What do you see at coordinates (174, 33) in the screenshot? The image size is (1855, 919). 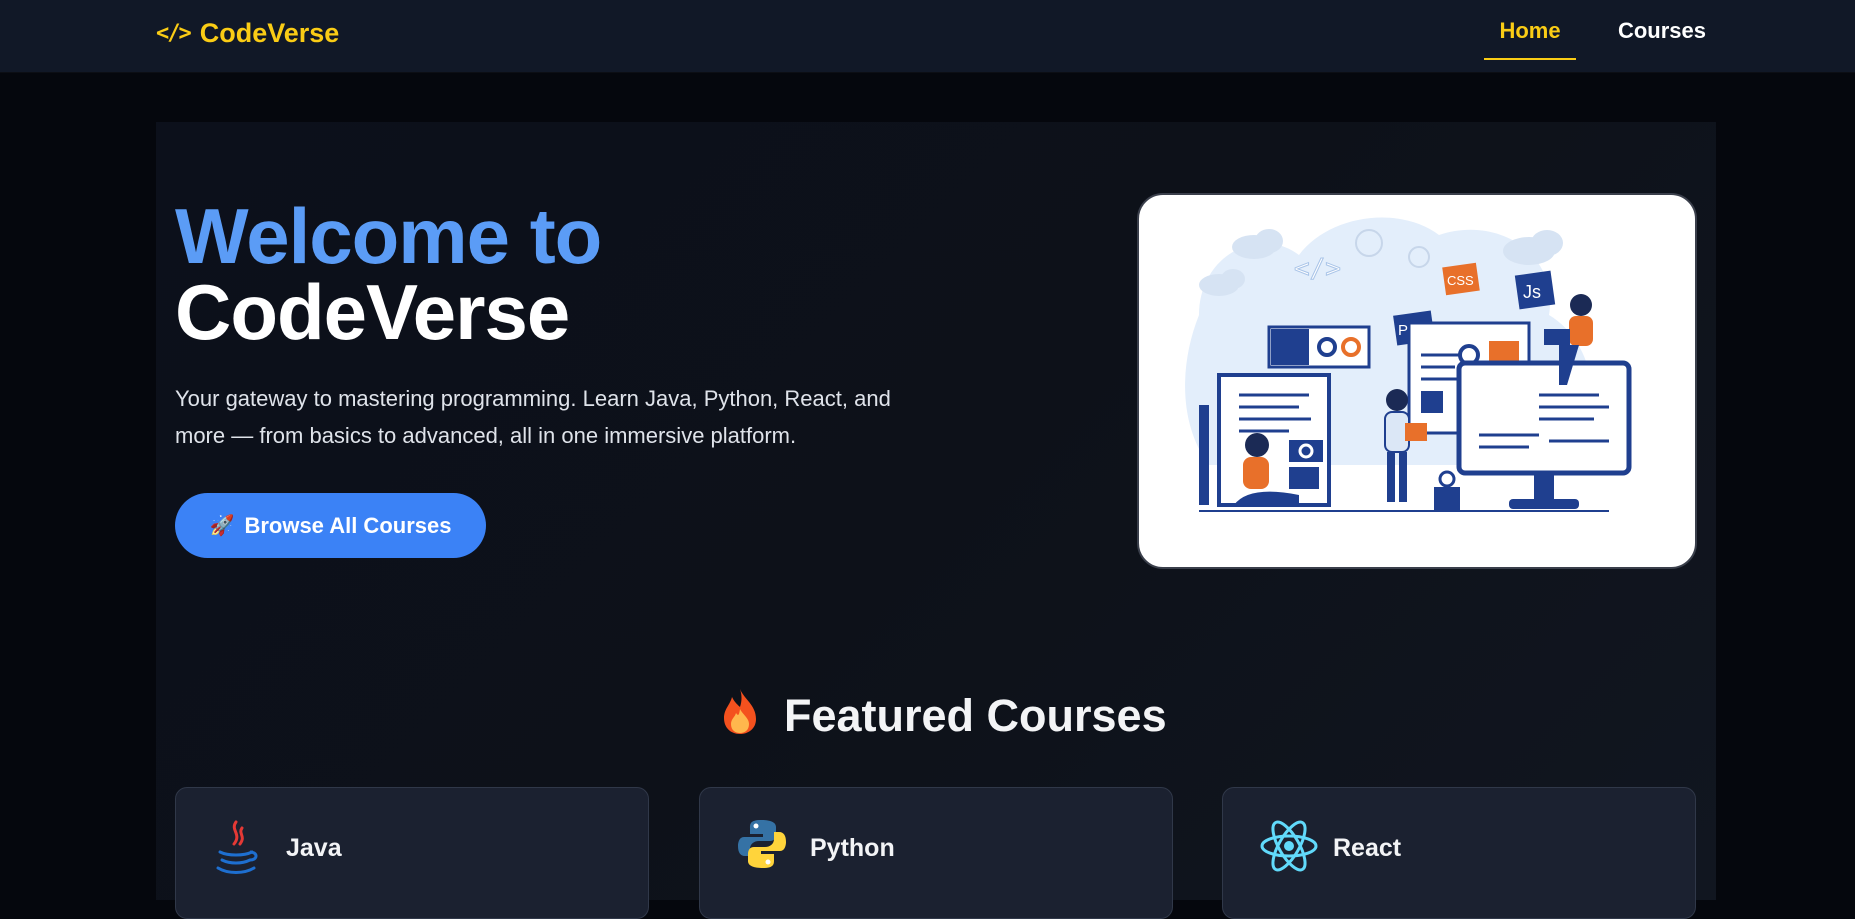 I see `code-brackets-icon: </>` at bounding box center [174, 33].